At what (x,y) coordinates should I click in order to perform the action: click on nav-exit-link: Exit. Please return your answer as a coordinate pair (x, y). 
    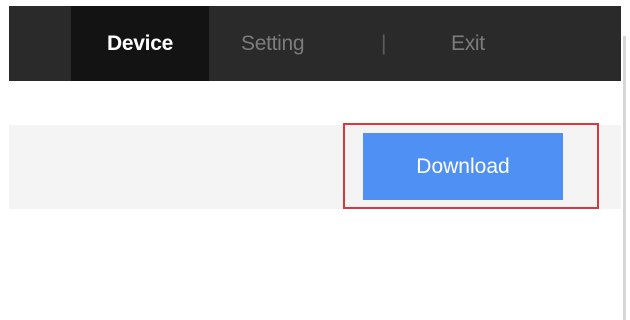
    Looking at the image, I should click on (468, 43).